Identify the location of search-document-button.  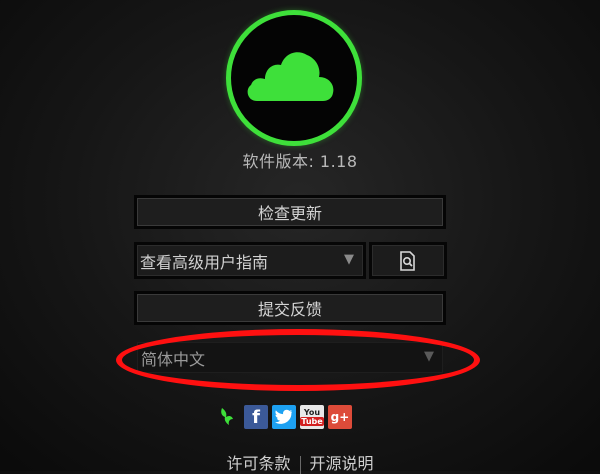
(408, 260).